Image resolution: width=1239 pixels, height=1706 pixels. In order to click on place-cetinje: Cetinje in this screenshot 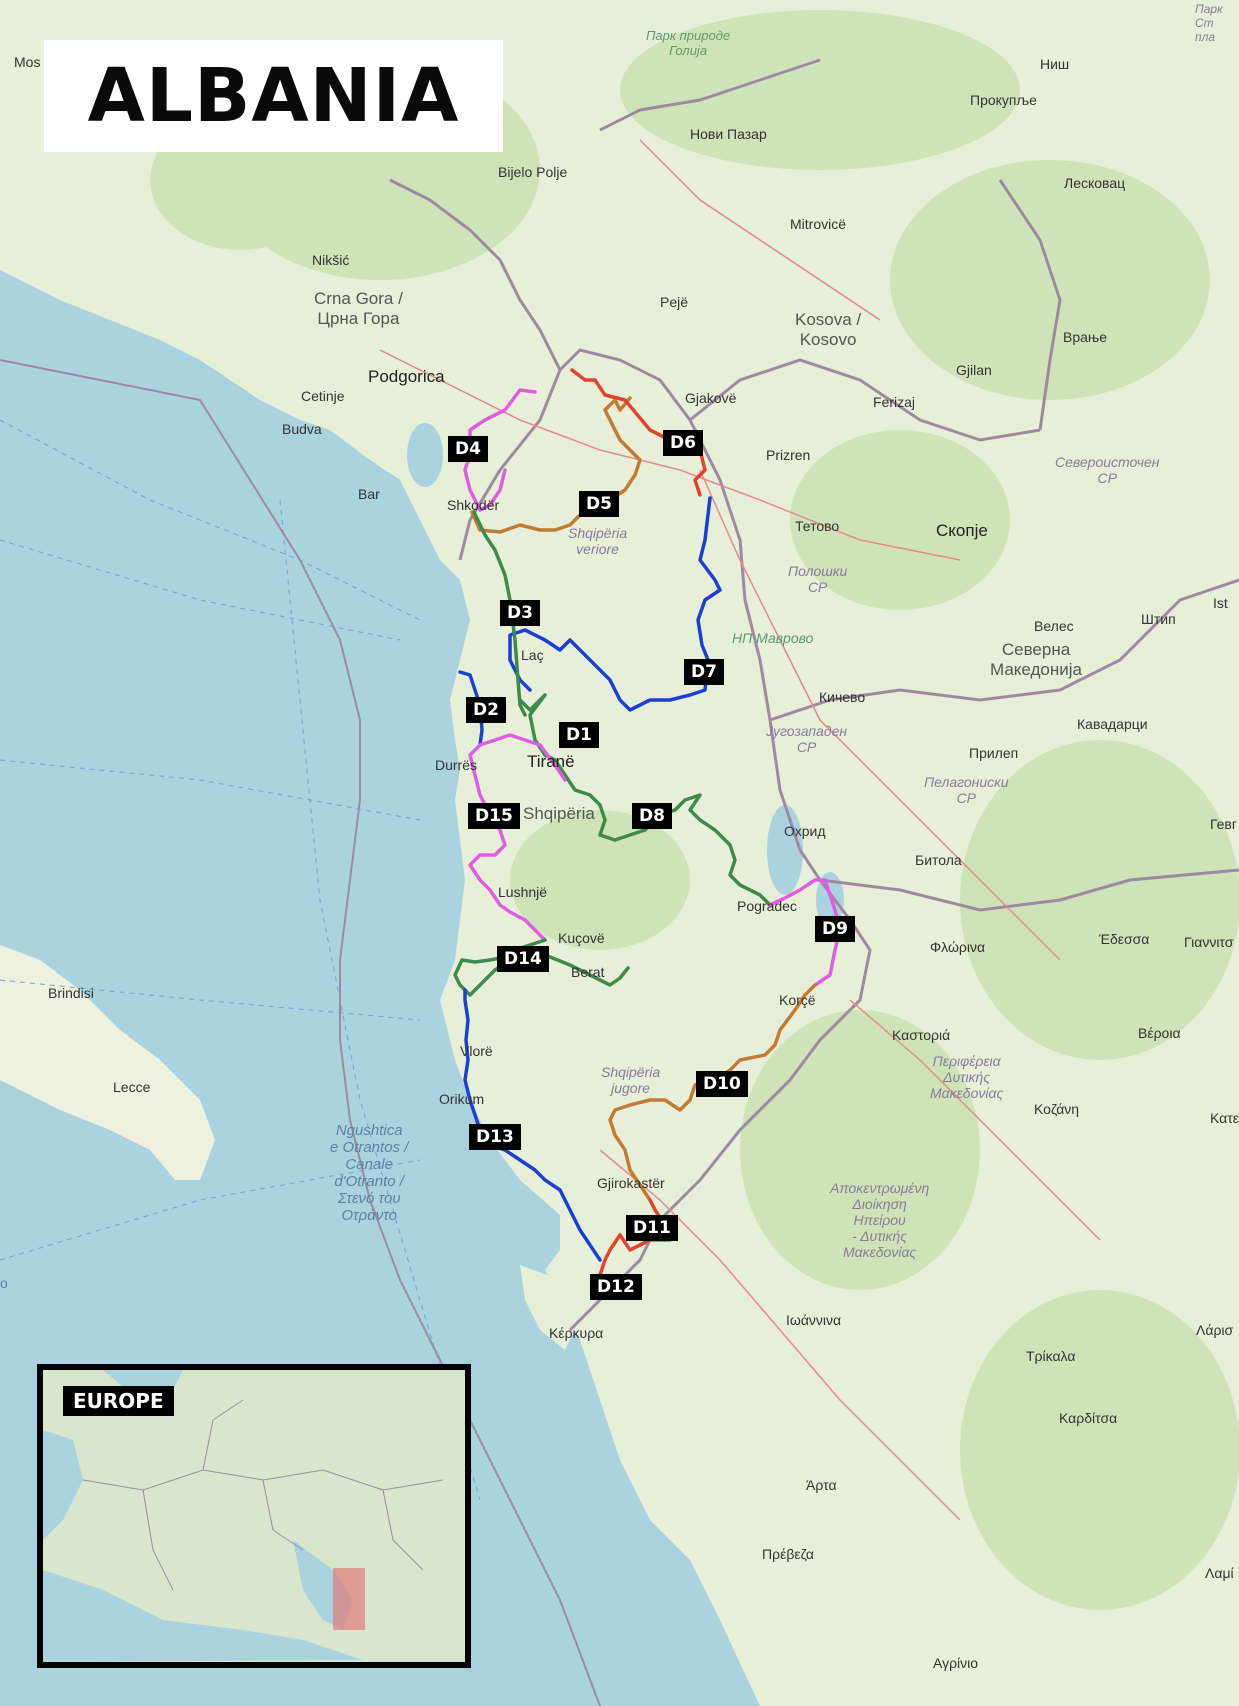, I will do `click(323, 396)`.